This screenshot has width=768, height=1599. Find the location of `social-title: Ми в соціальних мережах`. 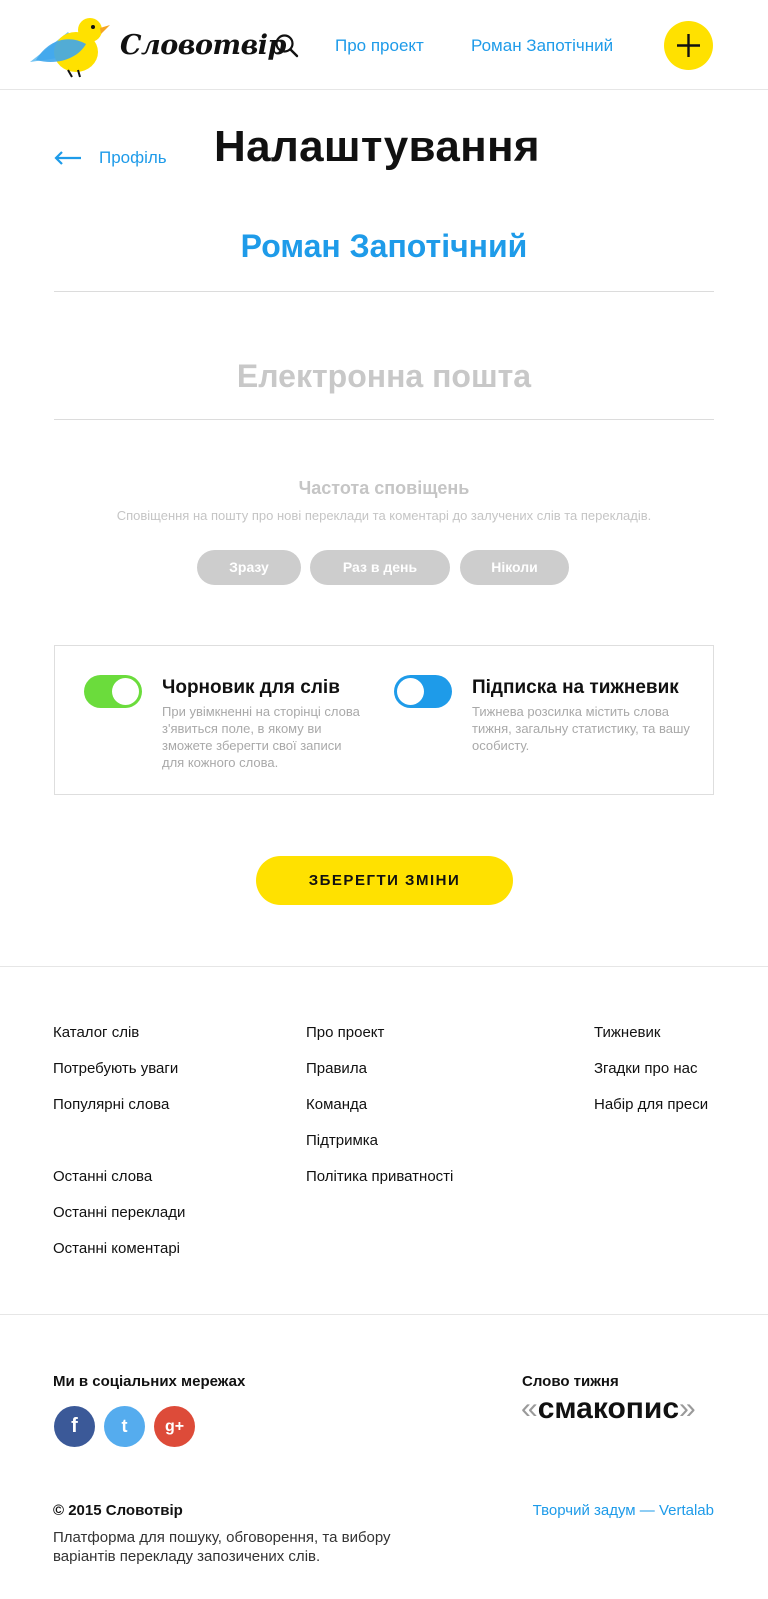

social-title: Ми в соціальних мережах is located at coordinates (149, 1381).